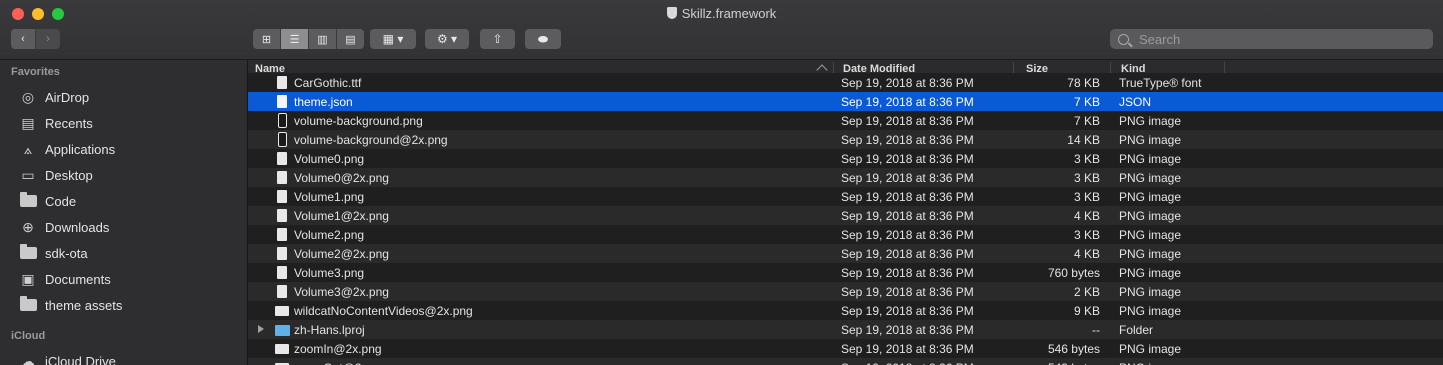 The height and width of the screenshot is (365, 1443). I want to click on chevron-right-icon: ›, so click(48, 39).